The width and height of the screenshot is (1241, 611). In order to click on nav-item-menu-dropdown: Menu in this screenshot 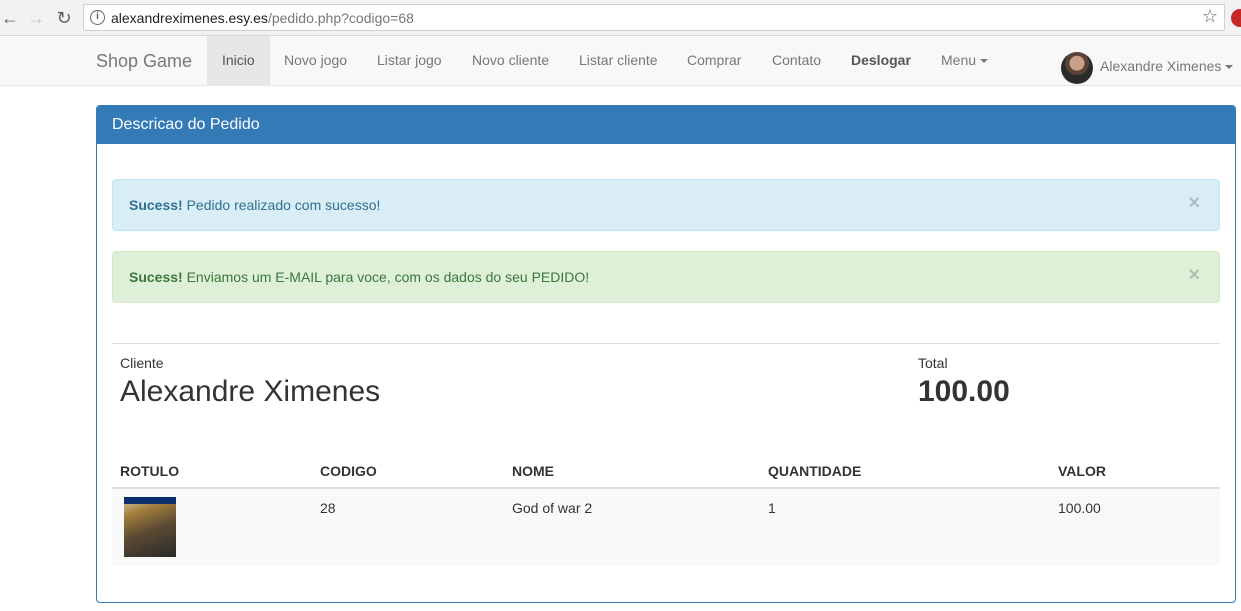, I will do `click(964, 60)`.